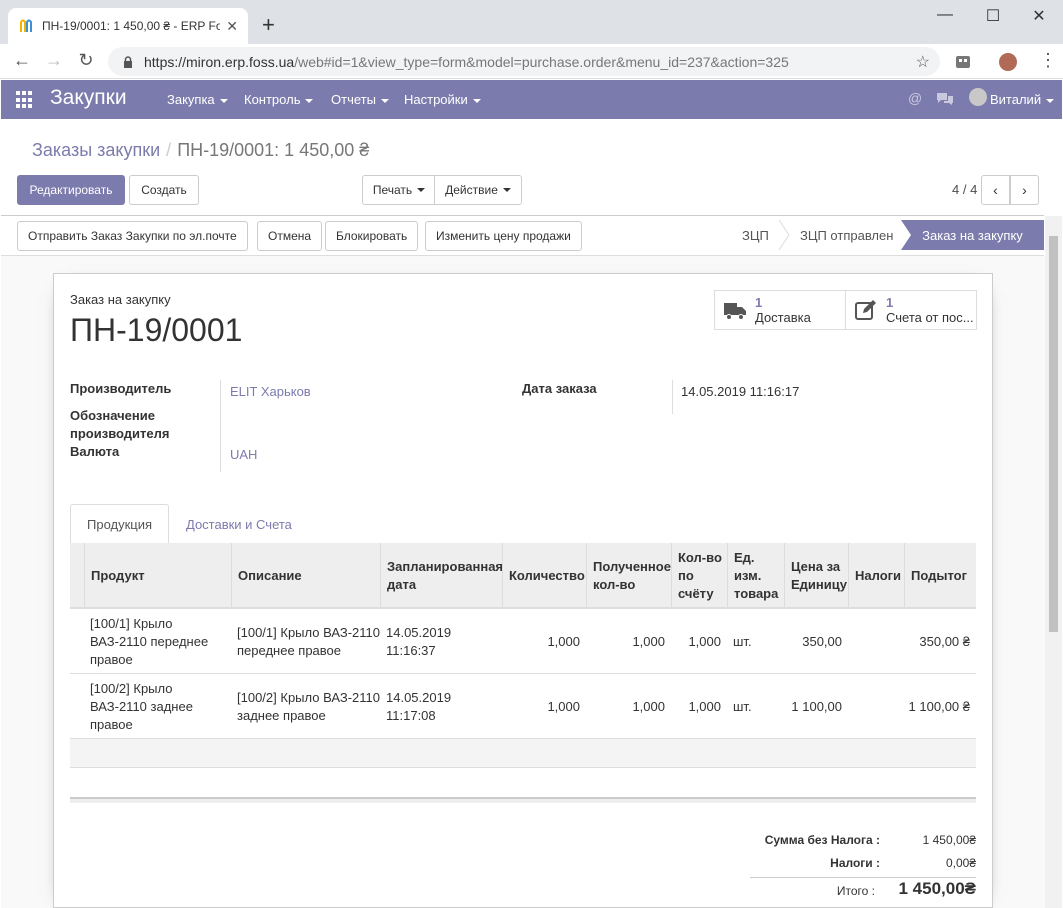  What do you see at coordinates (1024, 190) in the screenshot?
I see `pager-next-icon: ›` at bounding box center [1024, 190].